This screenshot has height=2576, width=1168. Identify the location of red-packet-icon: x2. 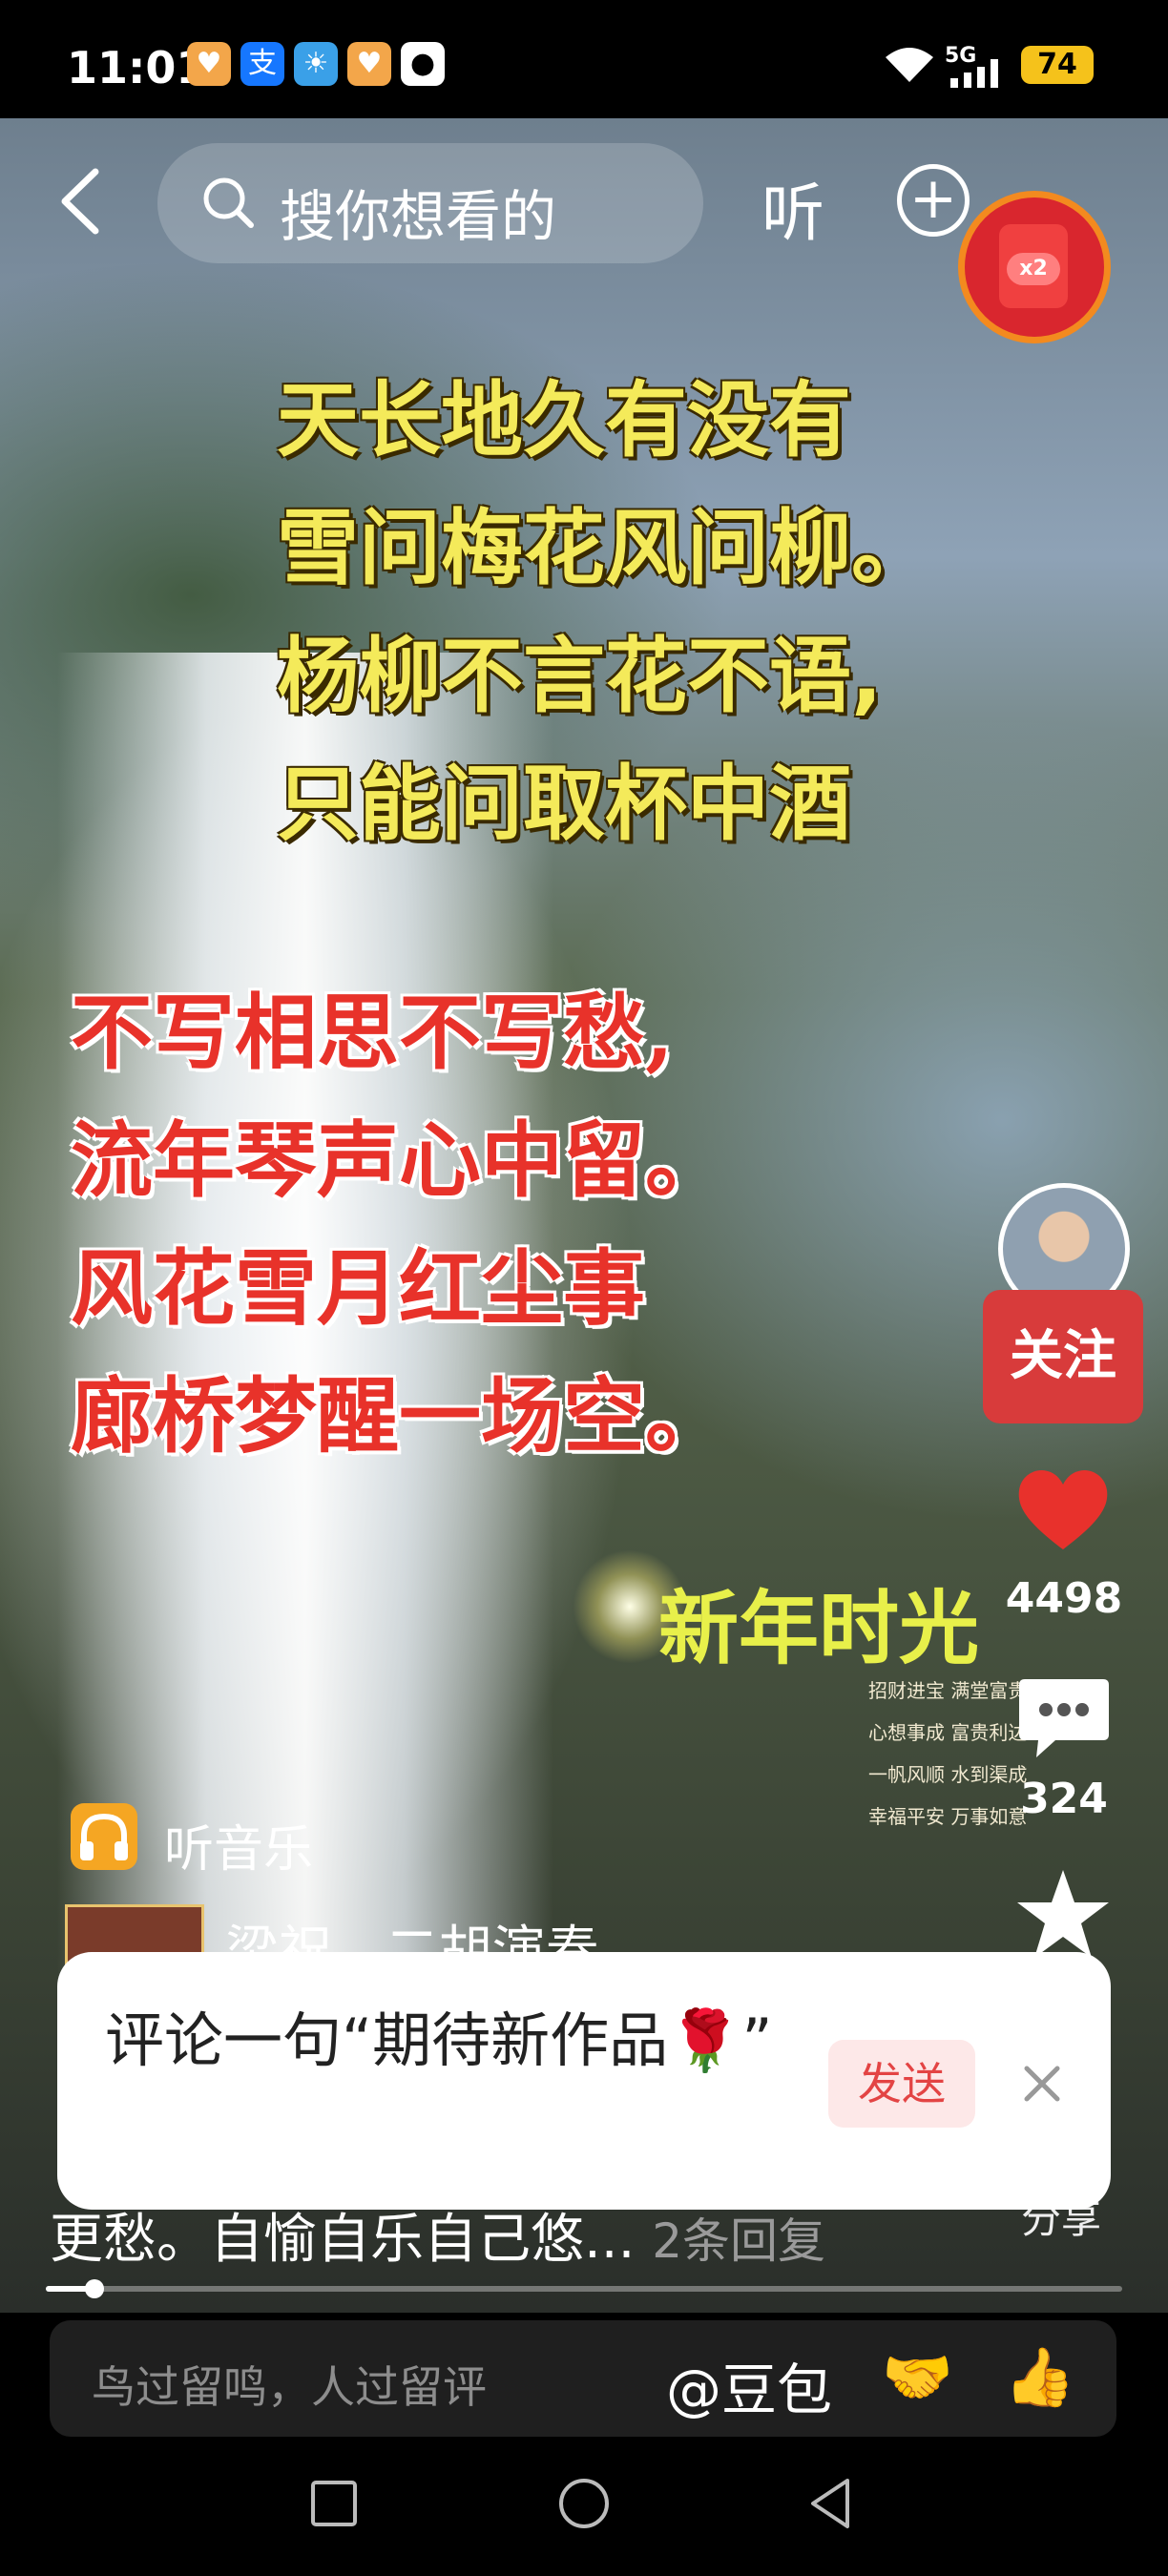
(1033, 266).